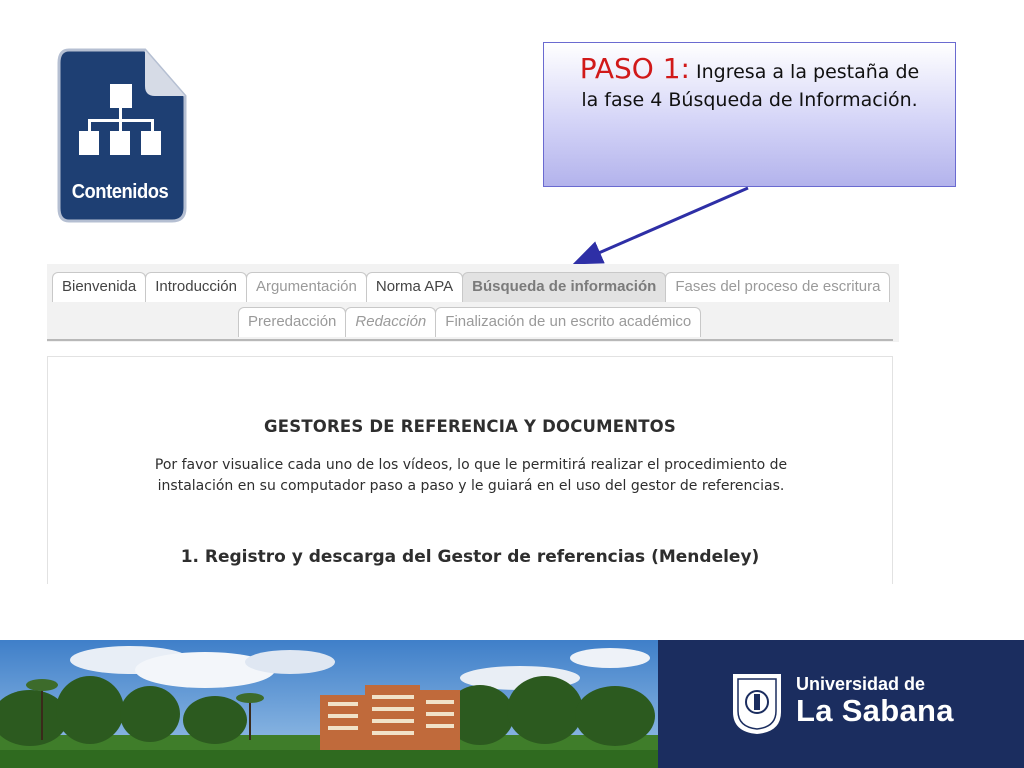 The image size is (1024, 768). What do you see at coordinates (564, 287) in the screenshot?
I see `tab-busqueda-de-informacion: Búsqueda de información` at bounding box center [564, 287].